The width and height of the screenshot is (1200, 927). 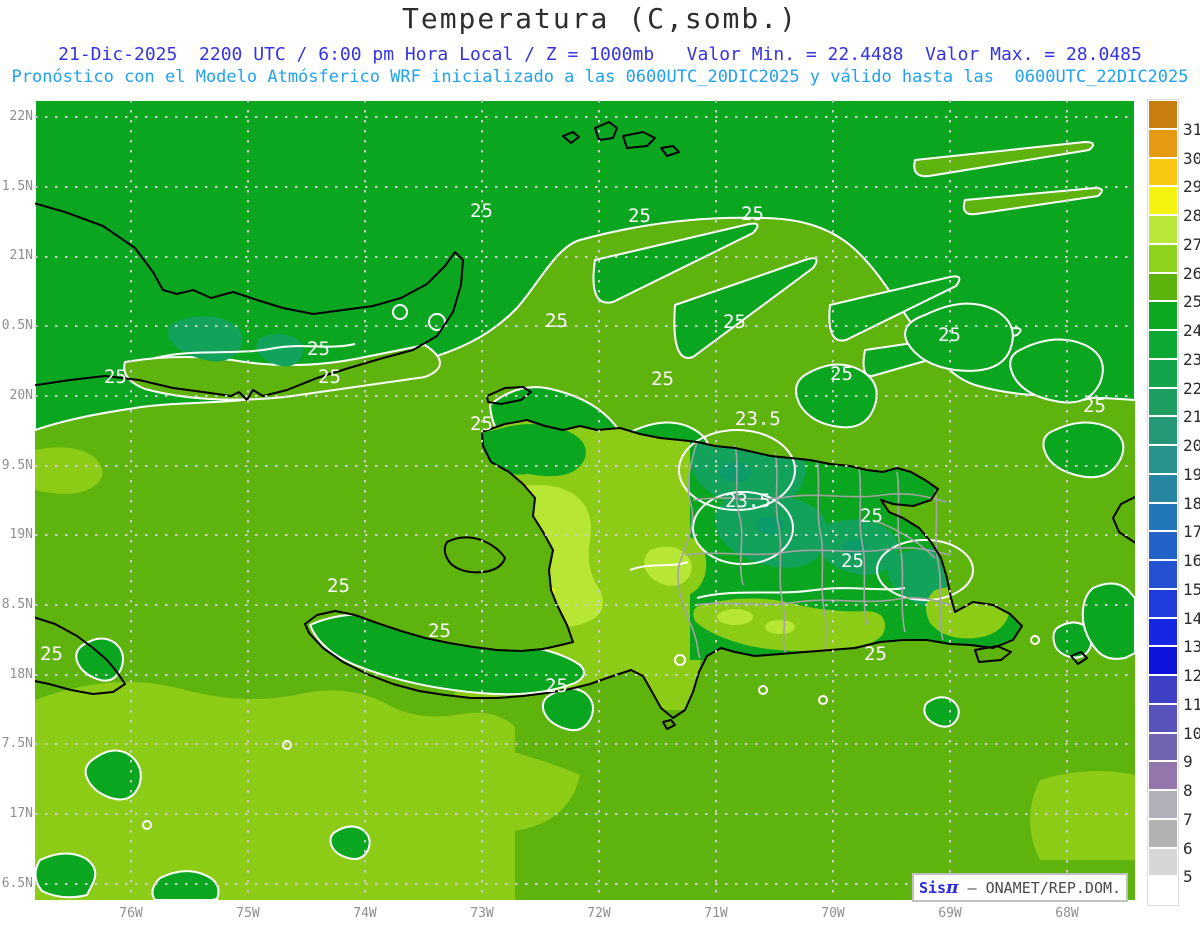 I want to click on x-tick-label: 72W, so click(x=599, y=913).